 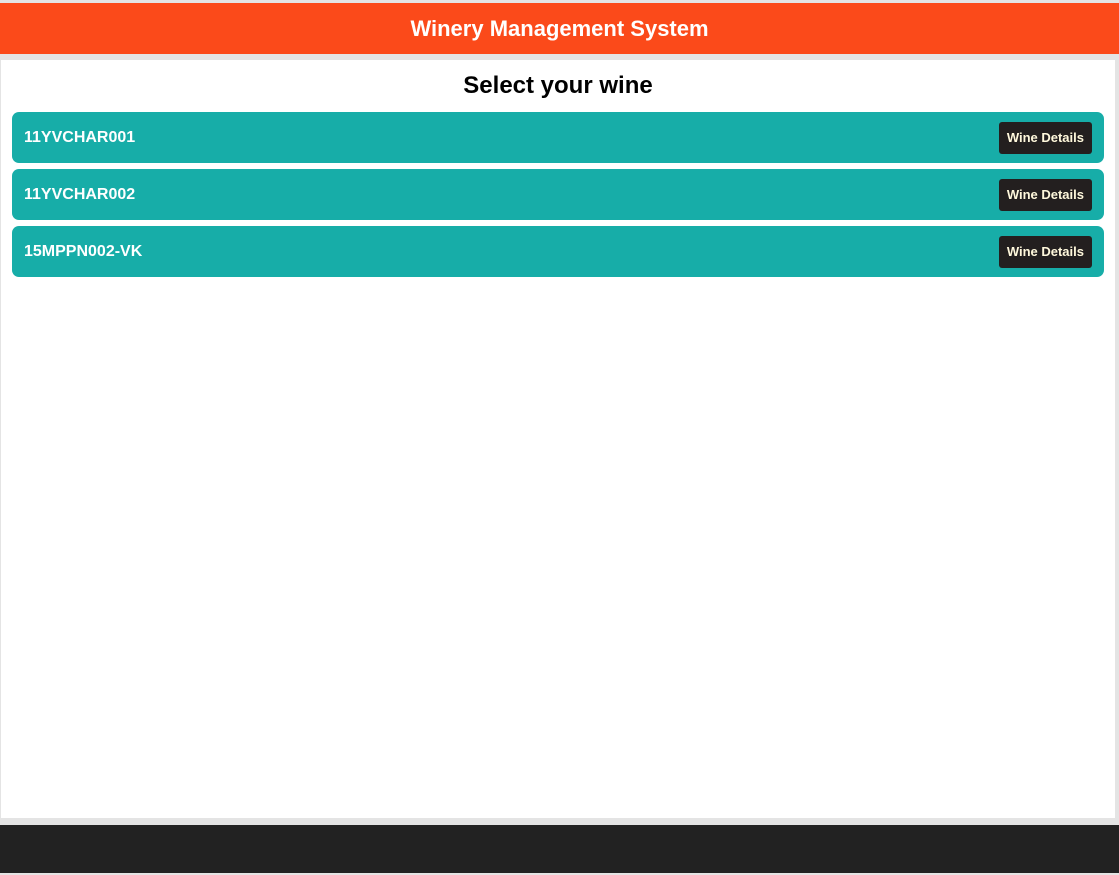 I want to click on app-title: Winery Management System, so click(x=559, y=28).